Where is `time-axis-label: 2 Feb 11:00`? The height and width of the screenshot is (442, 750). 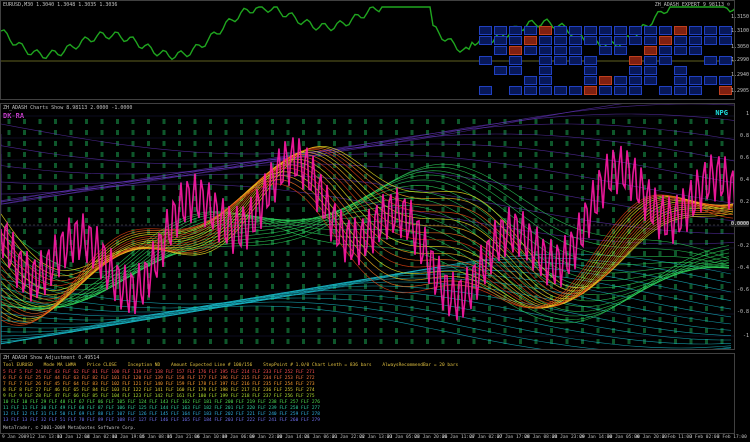
time-axis-label: 2 Feb 11:00 is located at coordinates (677, 437).